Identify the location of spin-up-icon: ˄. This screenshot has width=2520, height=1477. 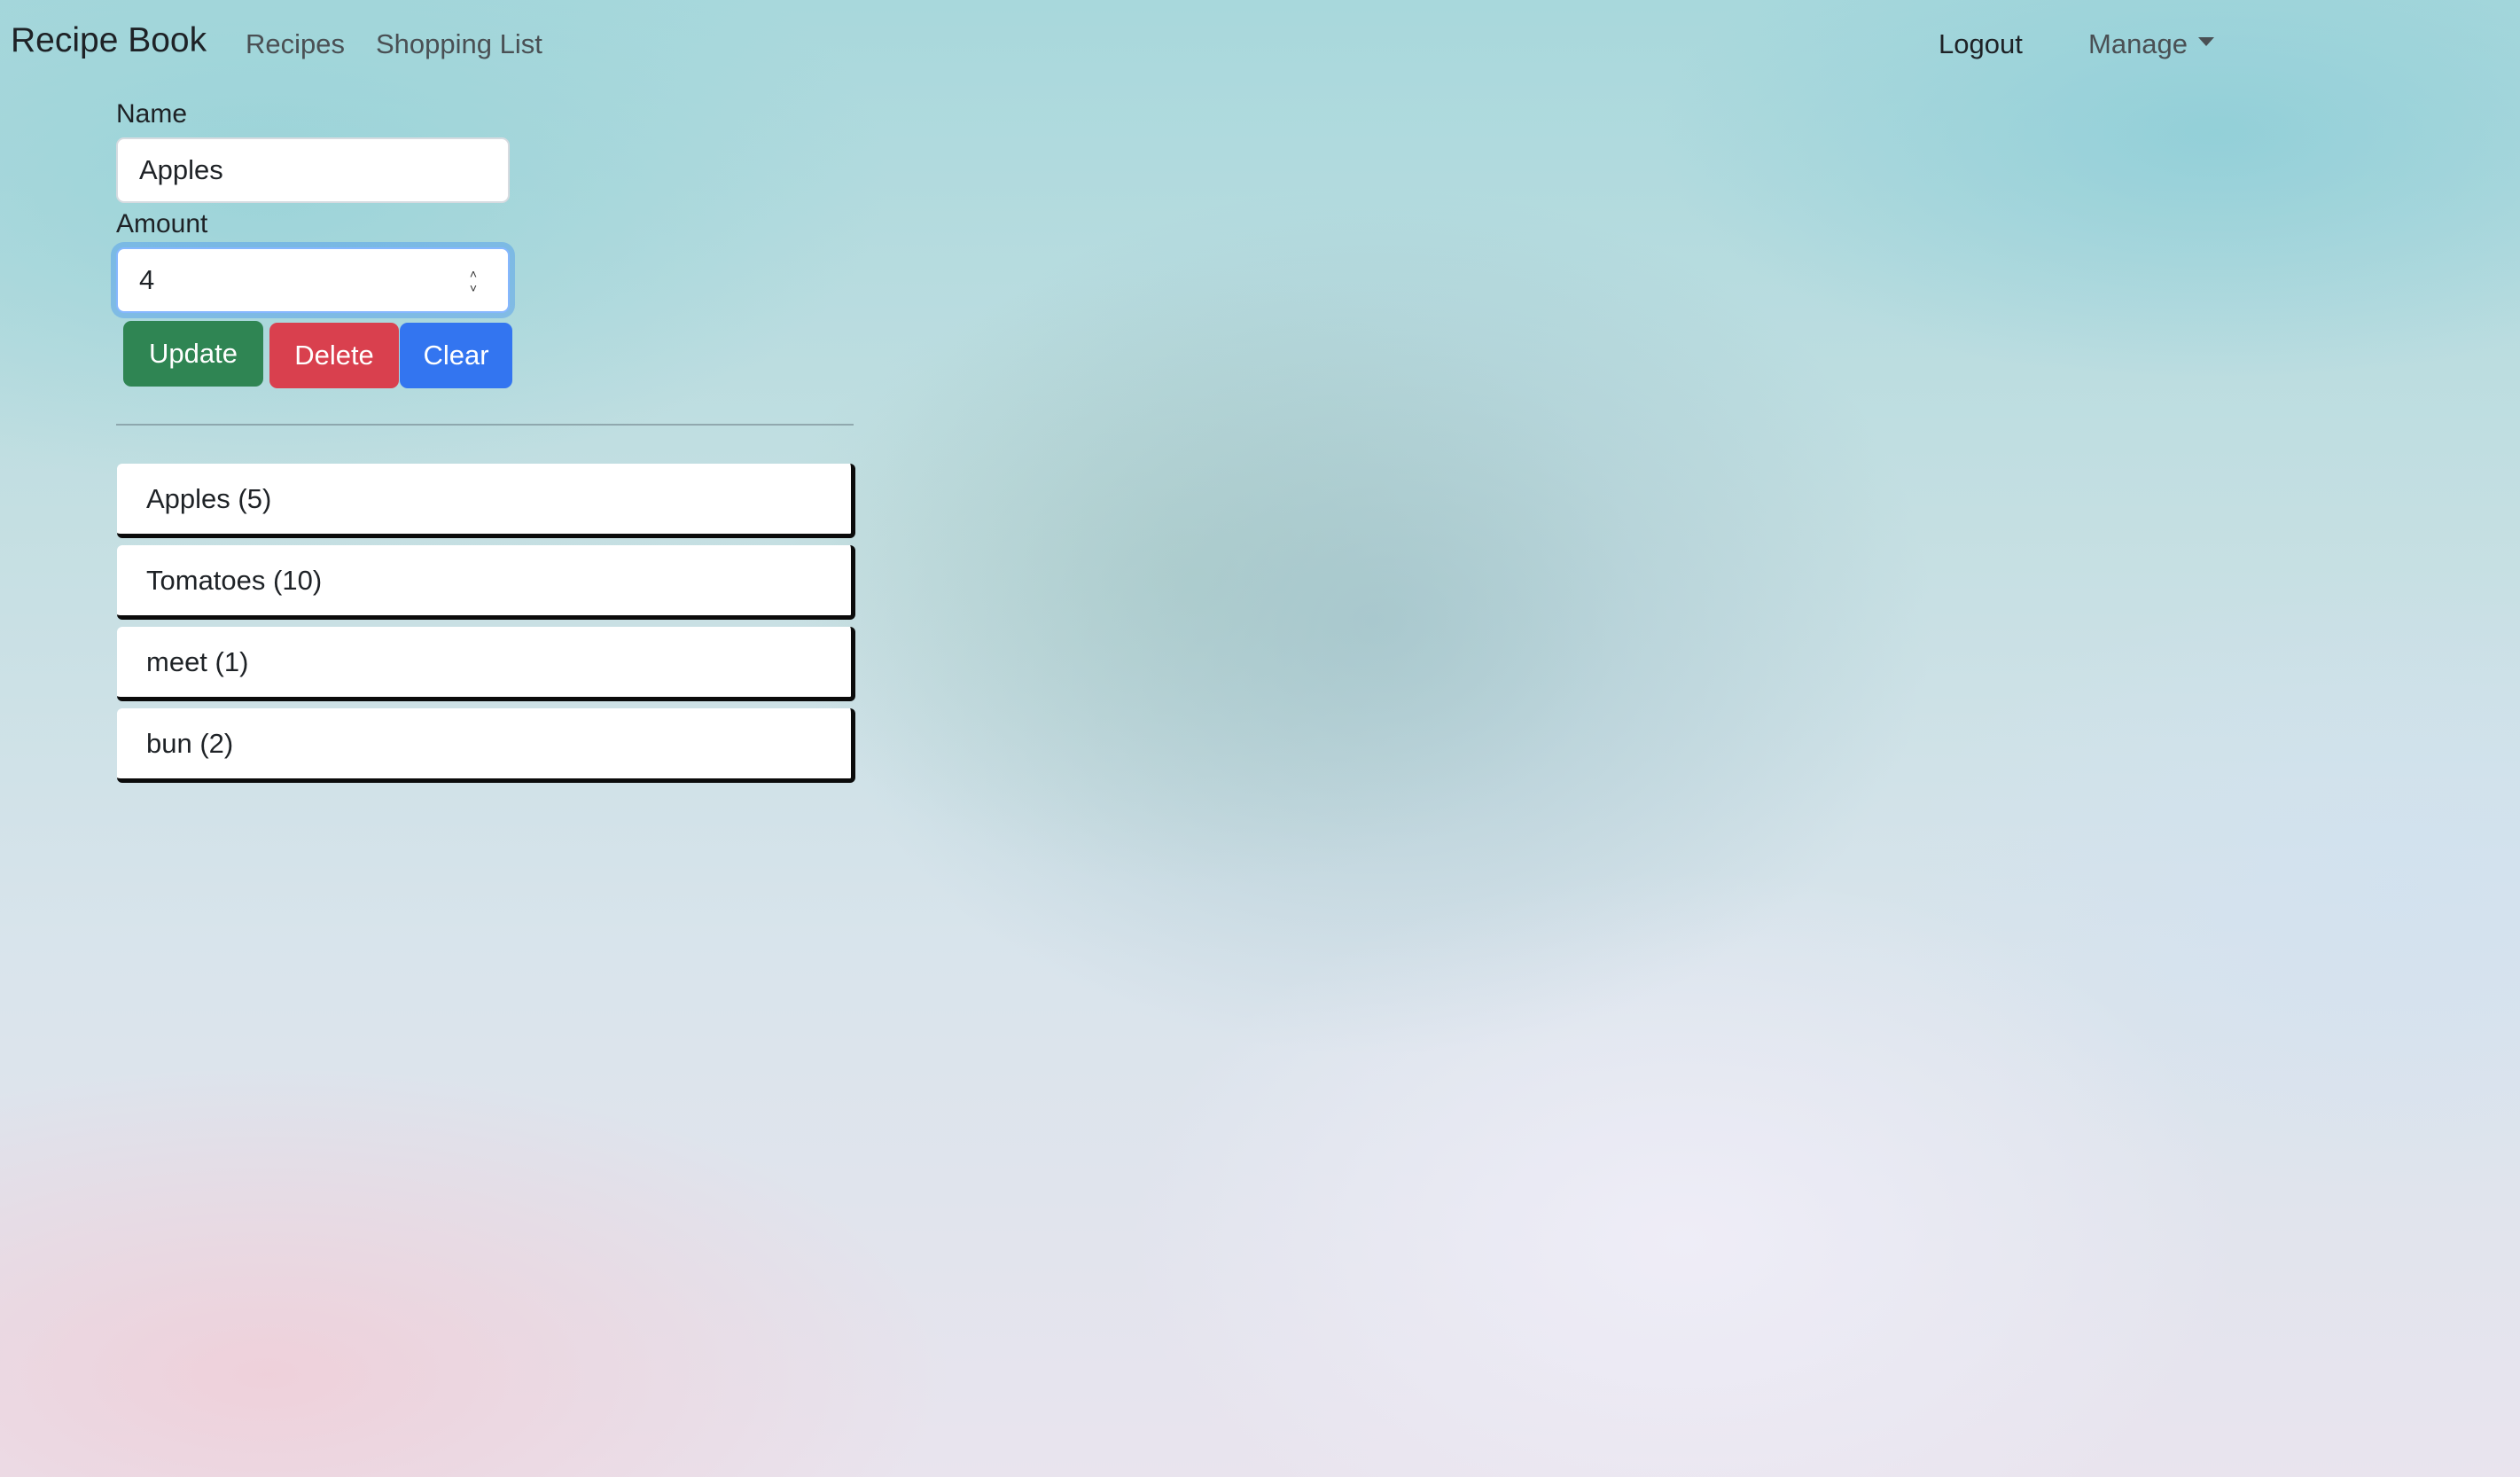
(473, 274).